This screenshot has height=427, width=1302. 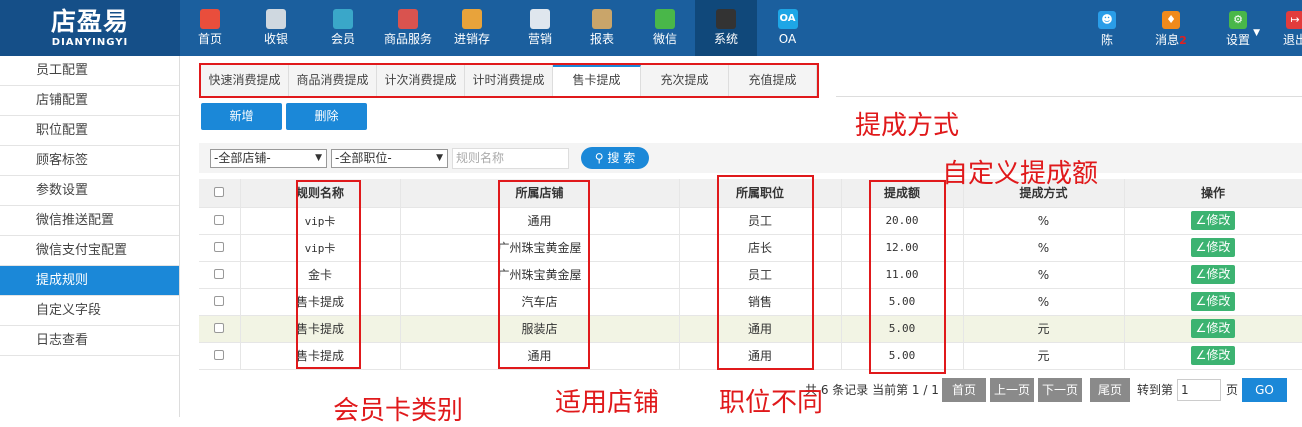 I want to click on nav-item-label: 进销存, so click(x=471, y=39).